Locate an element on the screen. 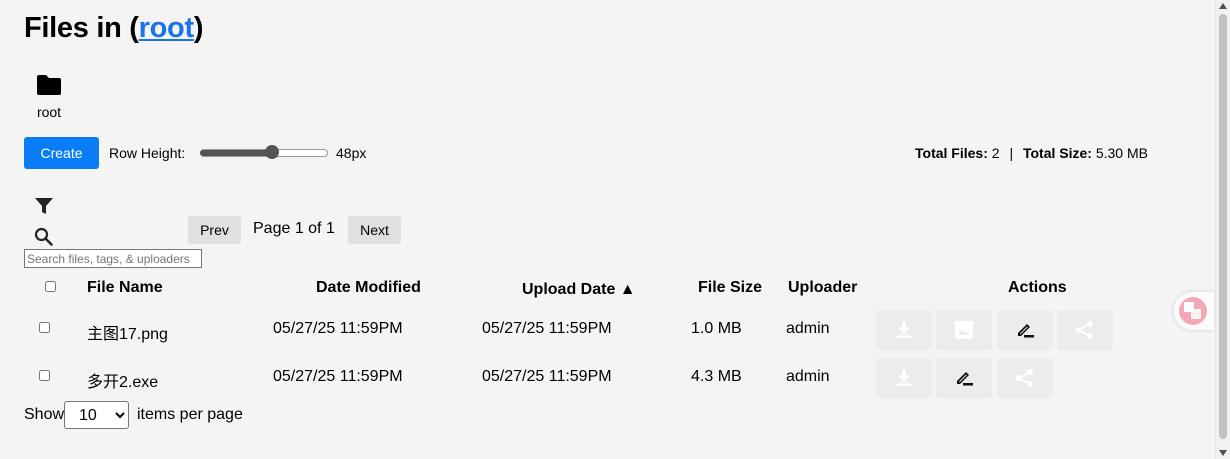 This screenshot has width=1230, height=459. image-icon is located at coordinates (964, 330).